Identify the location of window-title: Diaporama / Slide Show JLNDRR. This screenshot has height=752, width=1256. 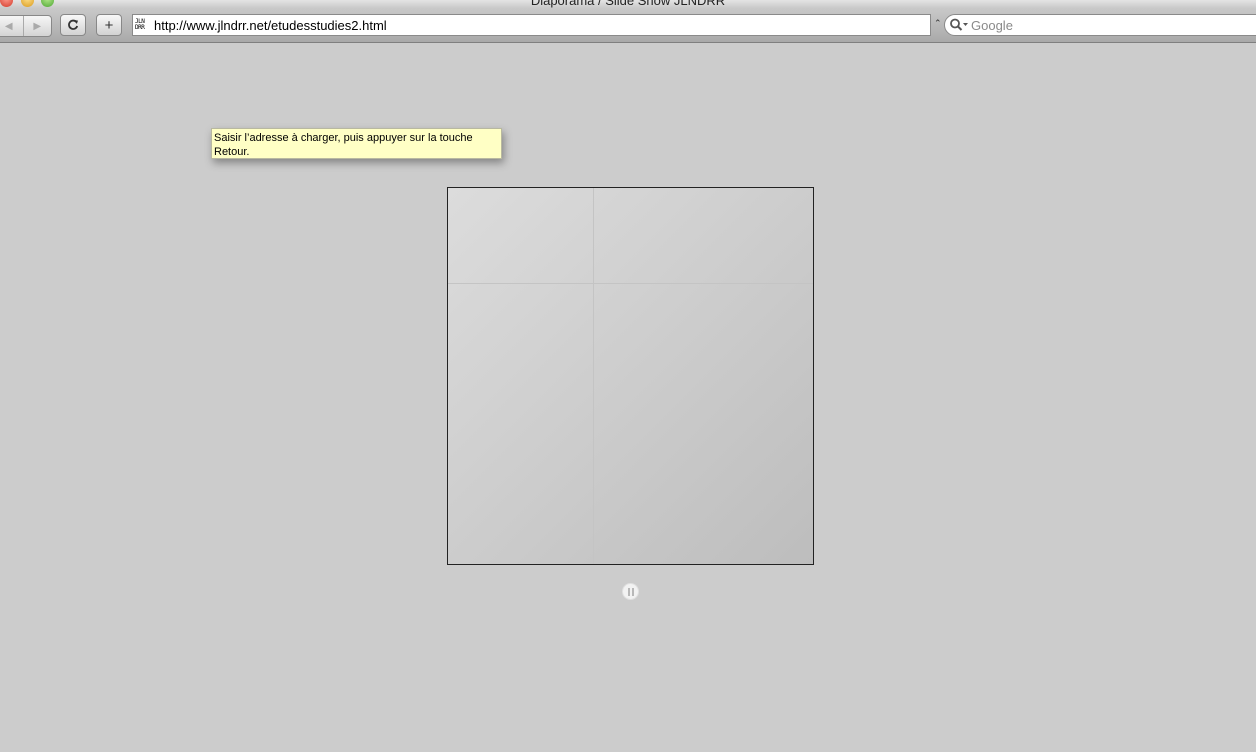
(628, 4).